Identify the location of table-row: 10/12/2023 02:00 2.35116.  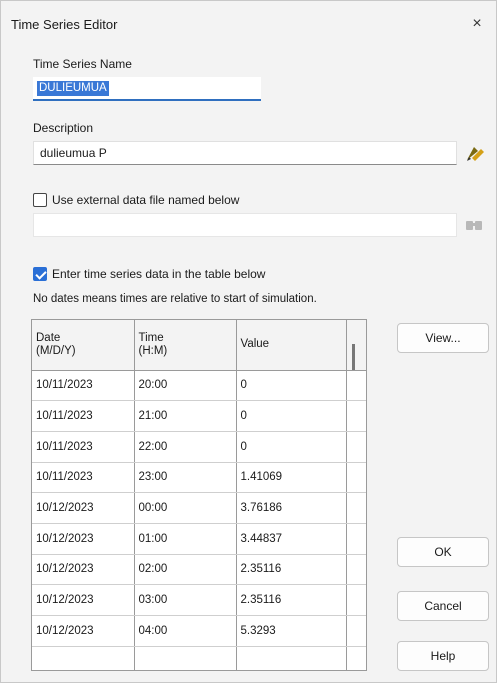
(199, 570).